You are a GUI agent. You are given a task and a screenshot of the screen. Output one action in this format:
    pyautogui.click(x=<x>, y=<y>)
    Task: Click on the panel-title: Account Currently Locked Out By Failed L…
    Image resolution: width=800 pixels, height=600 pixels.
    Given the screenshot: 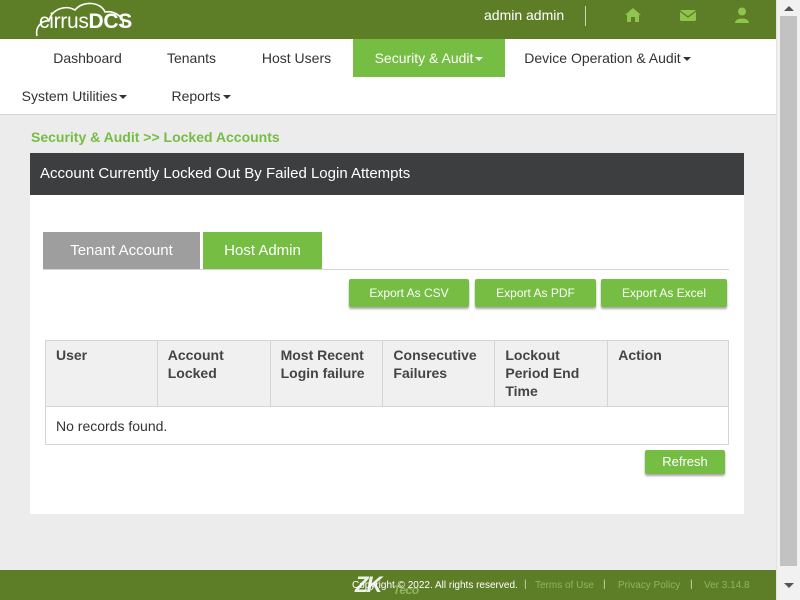 What is the action you would take?
    pyautogui.click(x=387, y=174)
    